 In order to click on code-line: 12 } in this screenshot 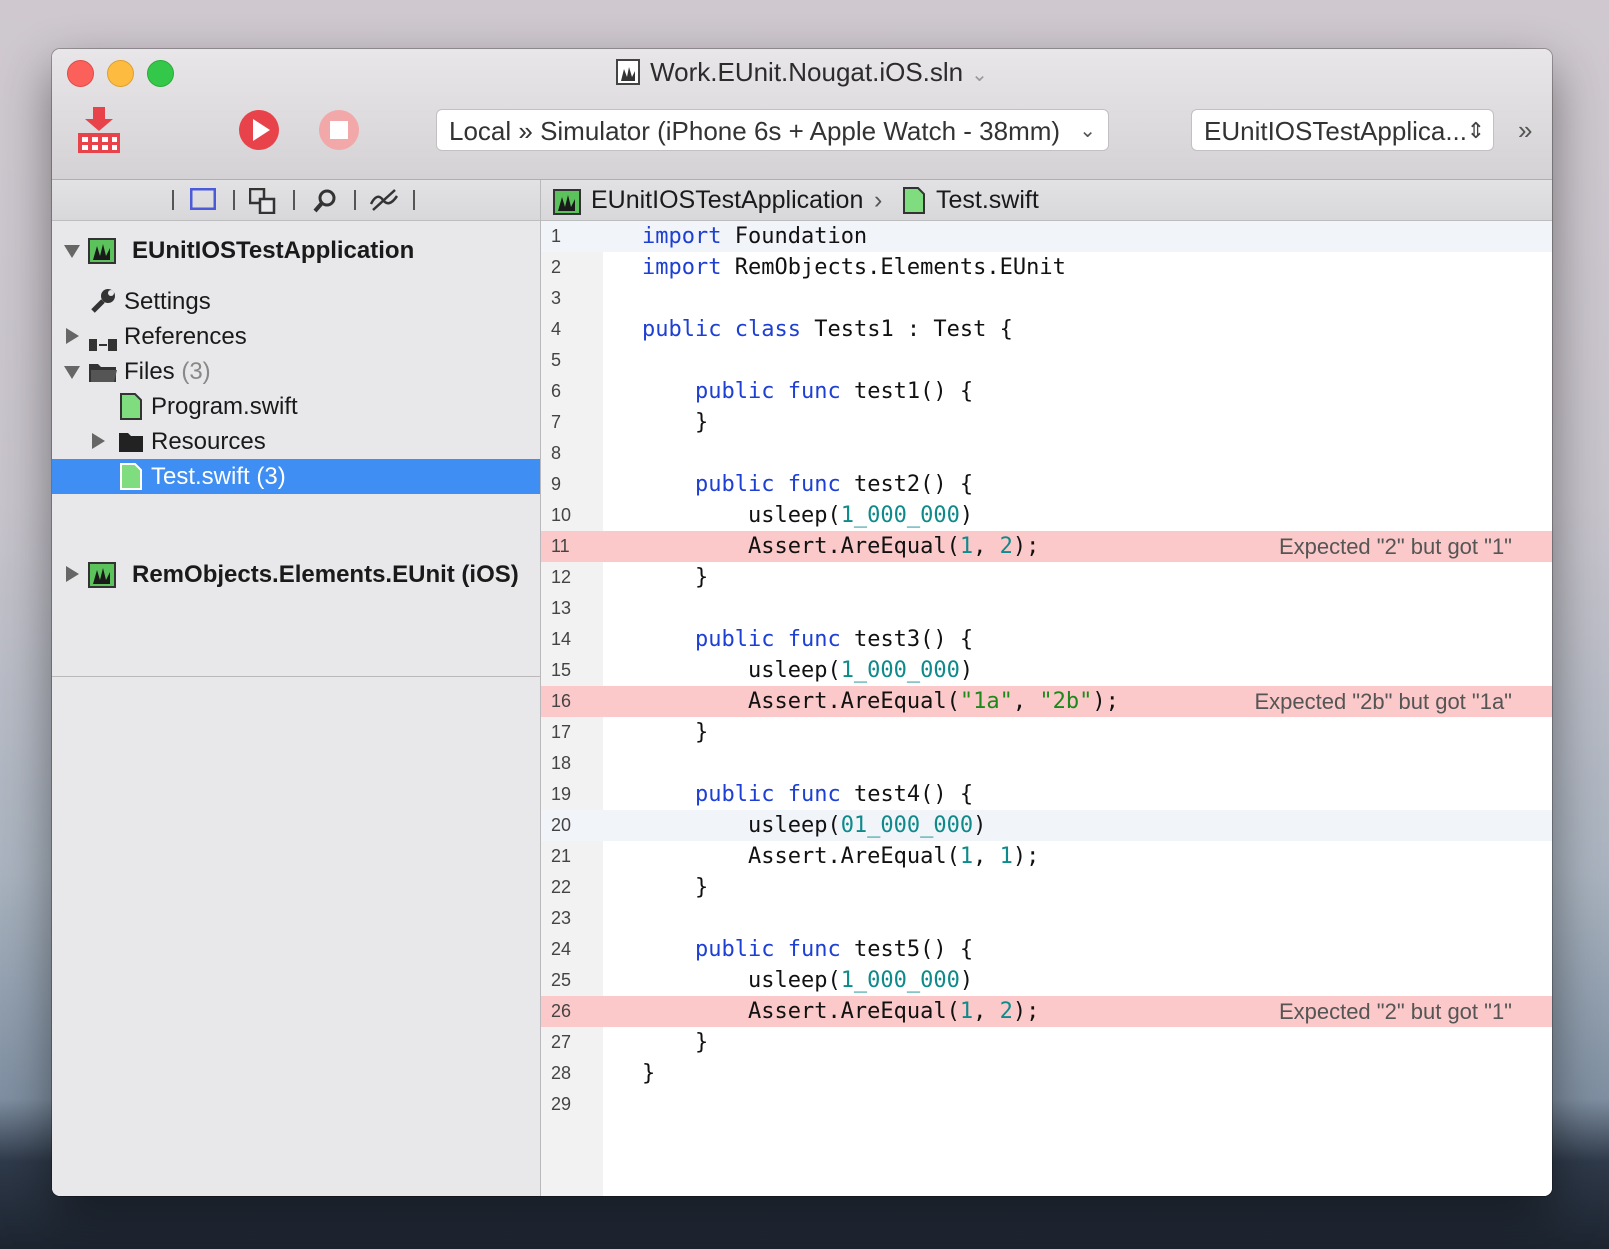, I will do `click(1046, 577)`.